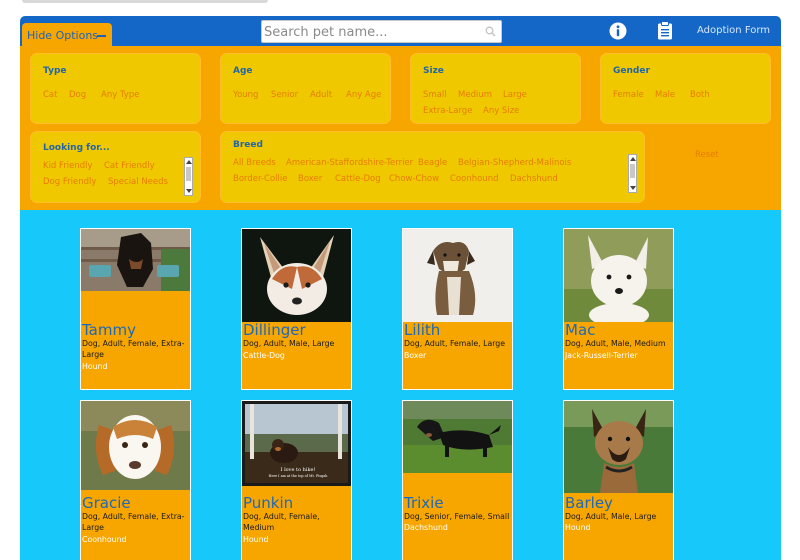  I want to click on hide-options-button: Hide Options, so click(67, 35).